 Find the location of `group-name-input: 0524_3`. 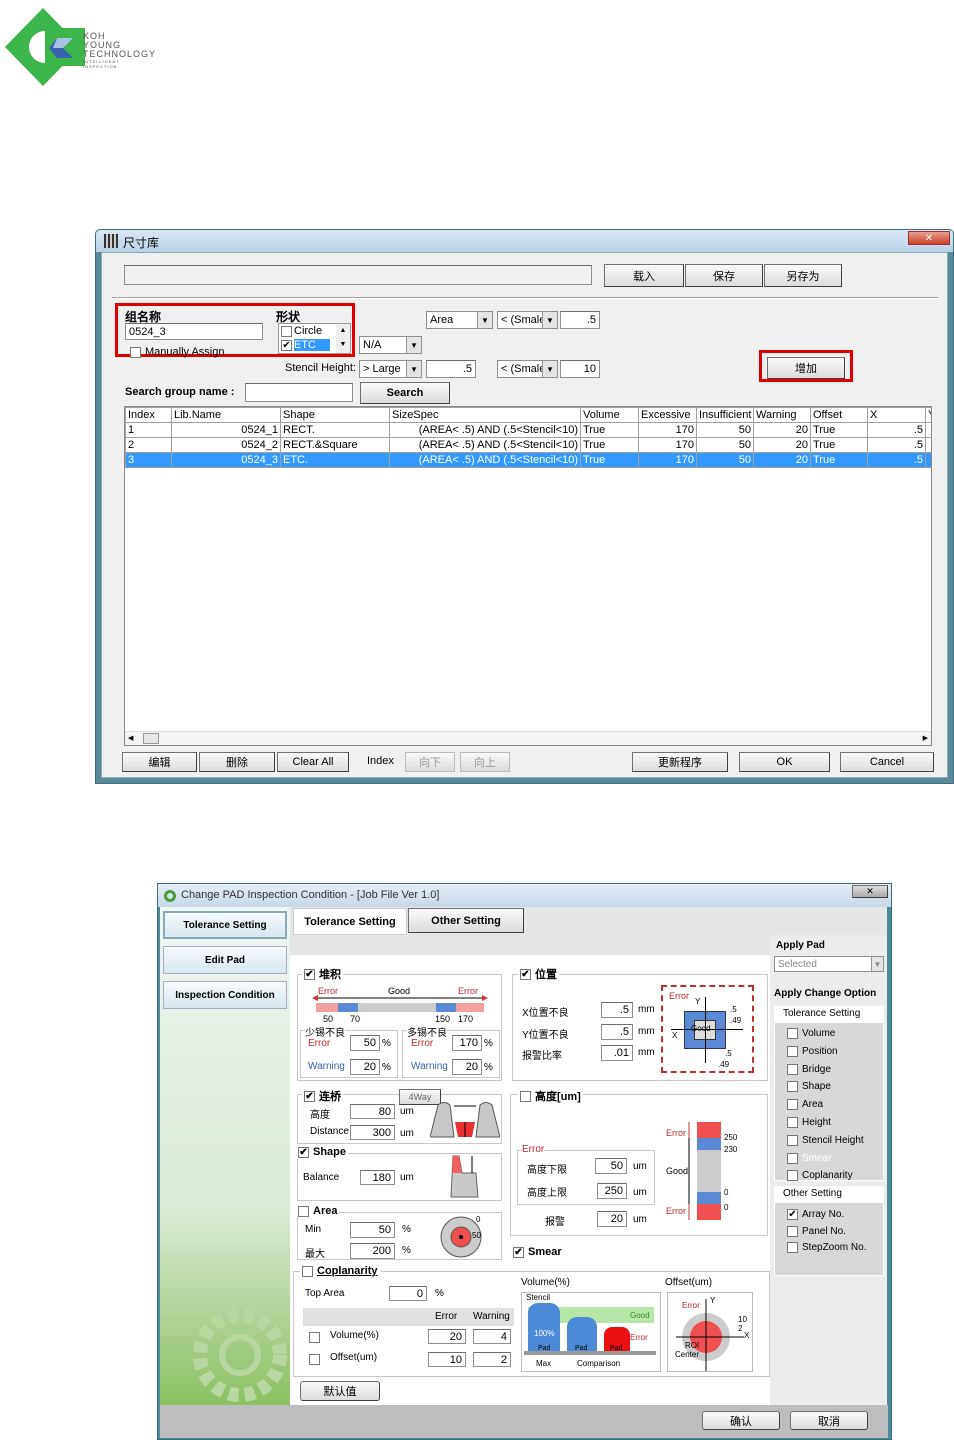

group-name-input: 0524_3 is located at coordinates (194, 331).